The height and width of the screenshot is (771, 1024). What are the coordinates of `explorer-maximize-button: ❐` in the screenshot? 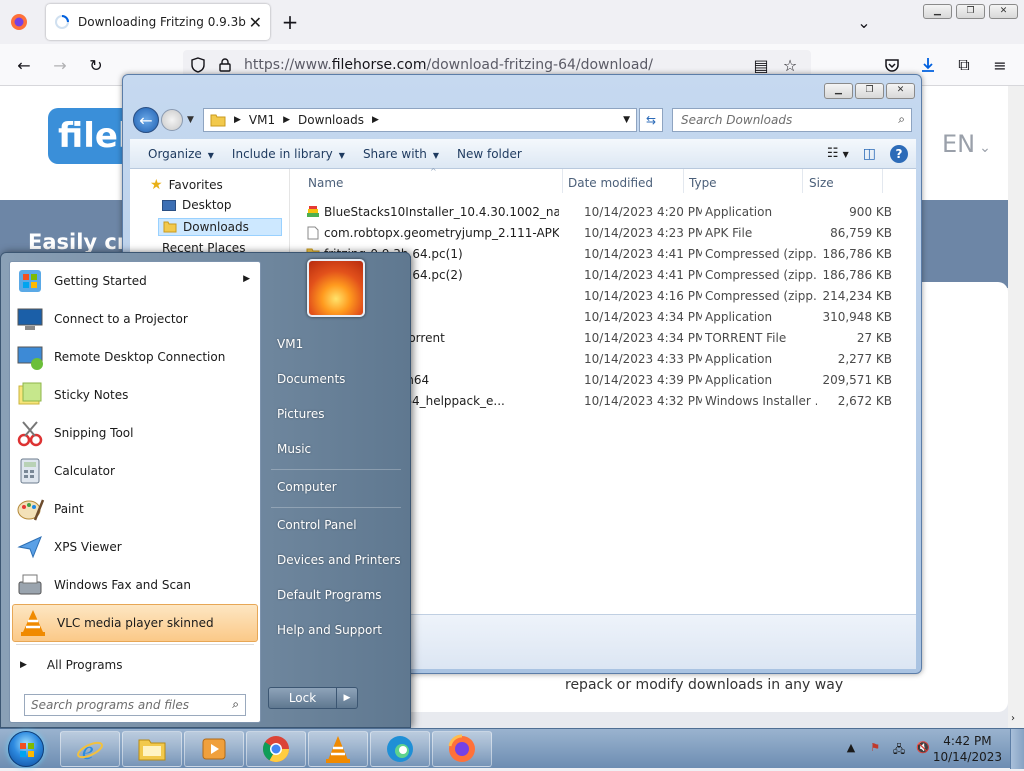 It's located at (869, 91).